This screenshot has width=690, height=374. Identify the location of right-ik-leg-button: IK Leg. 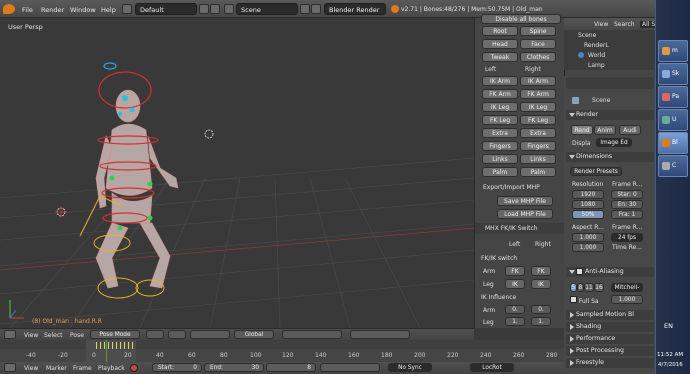
(538, 107).